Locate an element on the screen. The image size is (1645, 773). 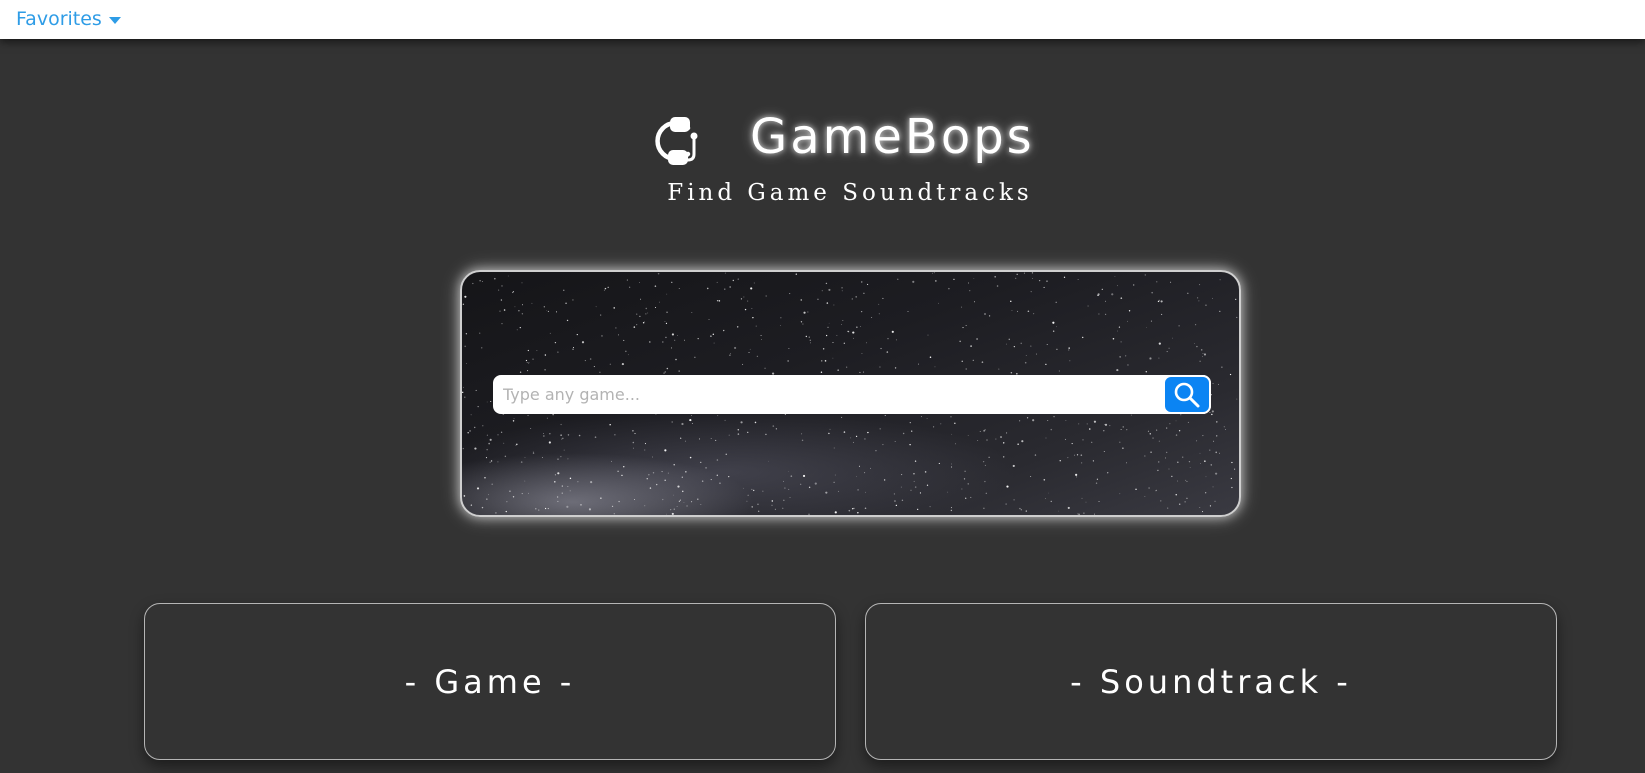
brand-header: GameBops is located at coordinates (868, 138).